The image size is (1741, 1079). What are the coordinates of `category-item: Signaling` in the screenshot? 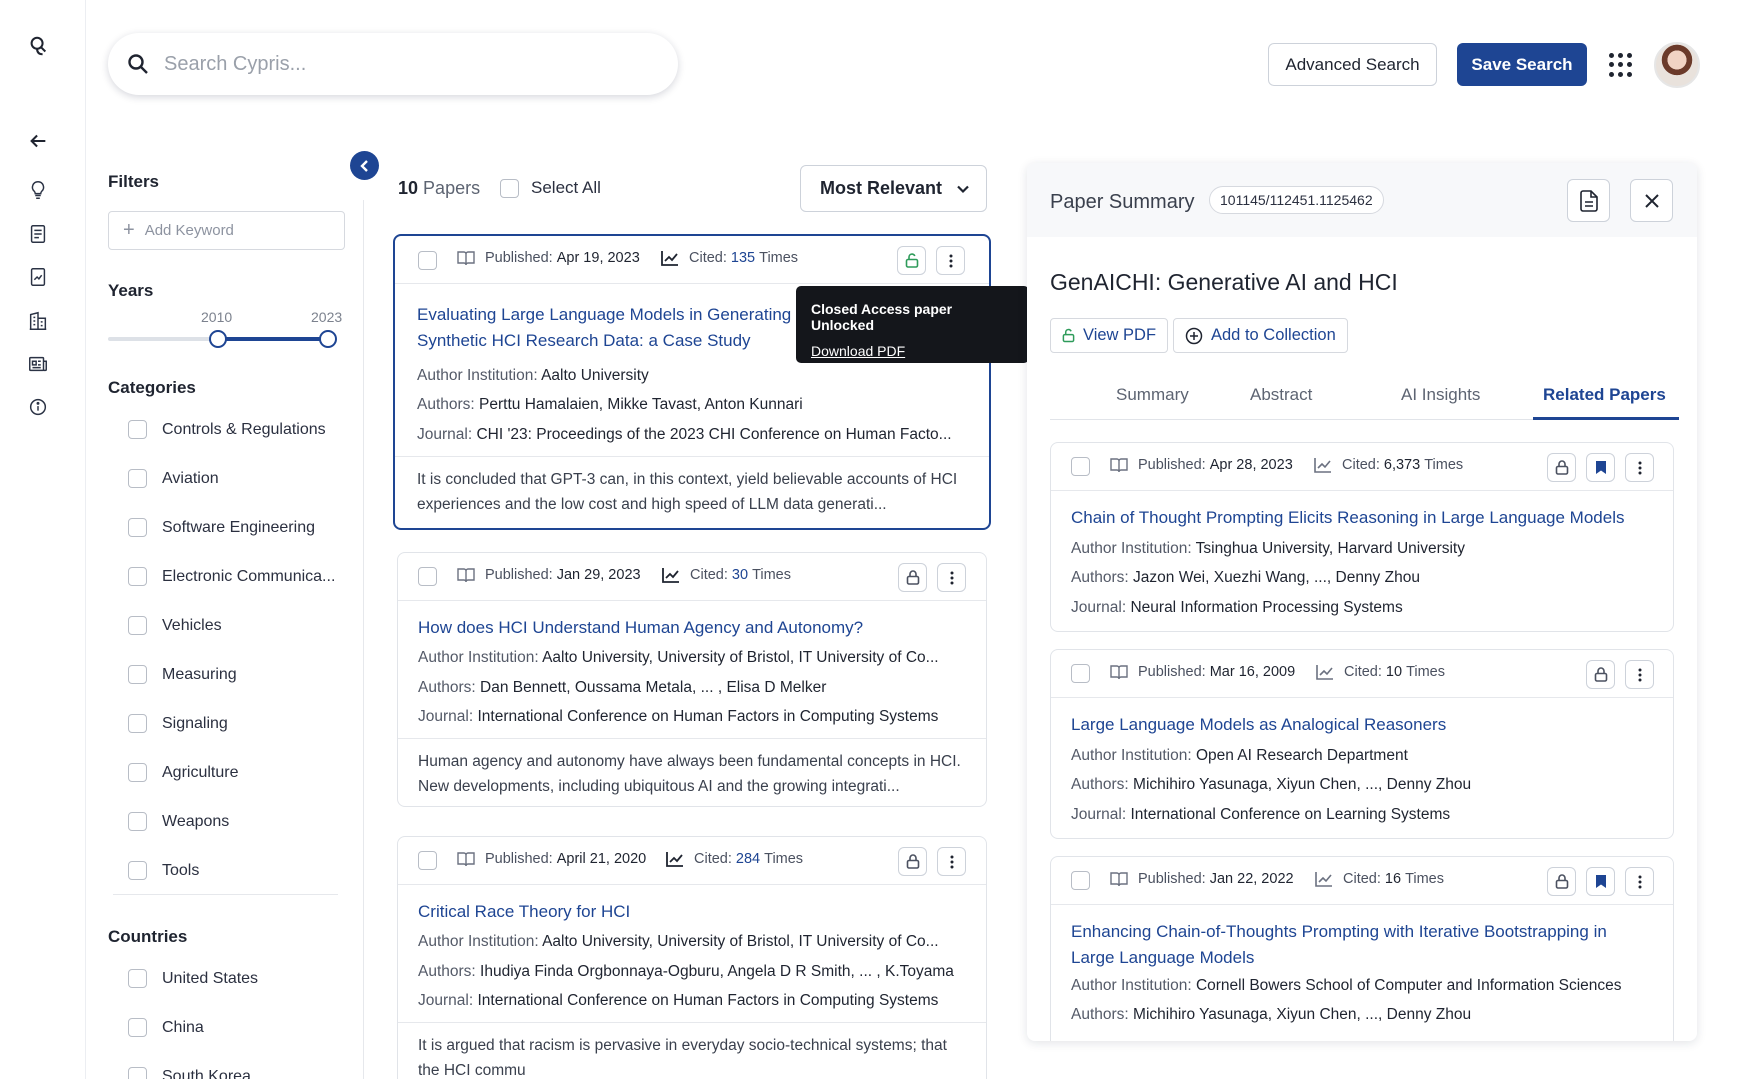 It's located at (178, 723).